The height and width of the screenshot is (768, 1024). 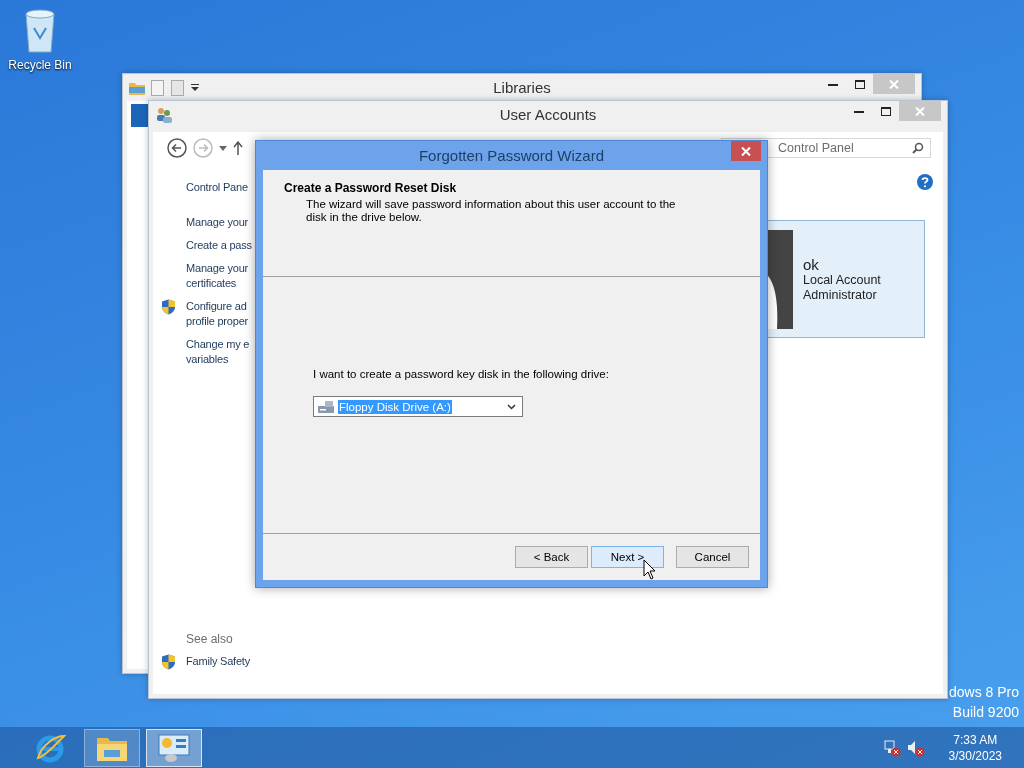 I want to click on recycle-bin-icon, so click(x=40, y=30).